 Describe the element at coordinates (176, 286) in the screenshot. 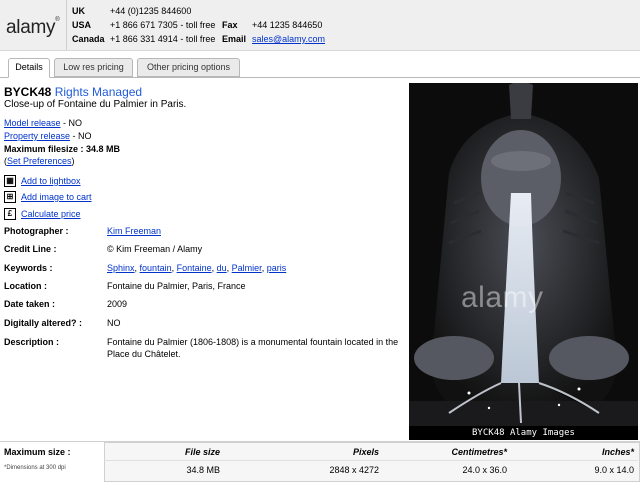

I see `location-value: Fontaine du Palmier, Paris, France` at that location.